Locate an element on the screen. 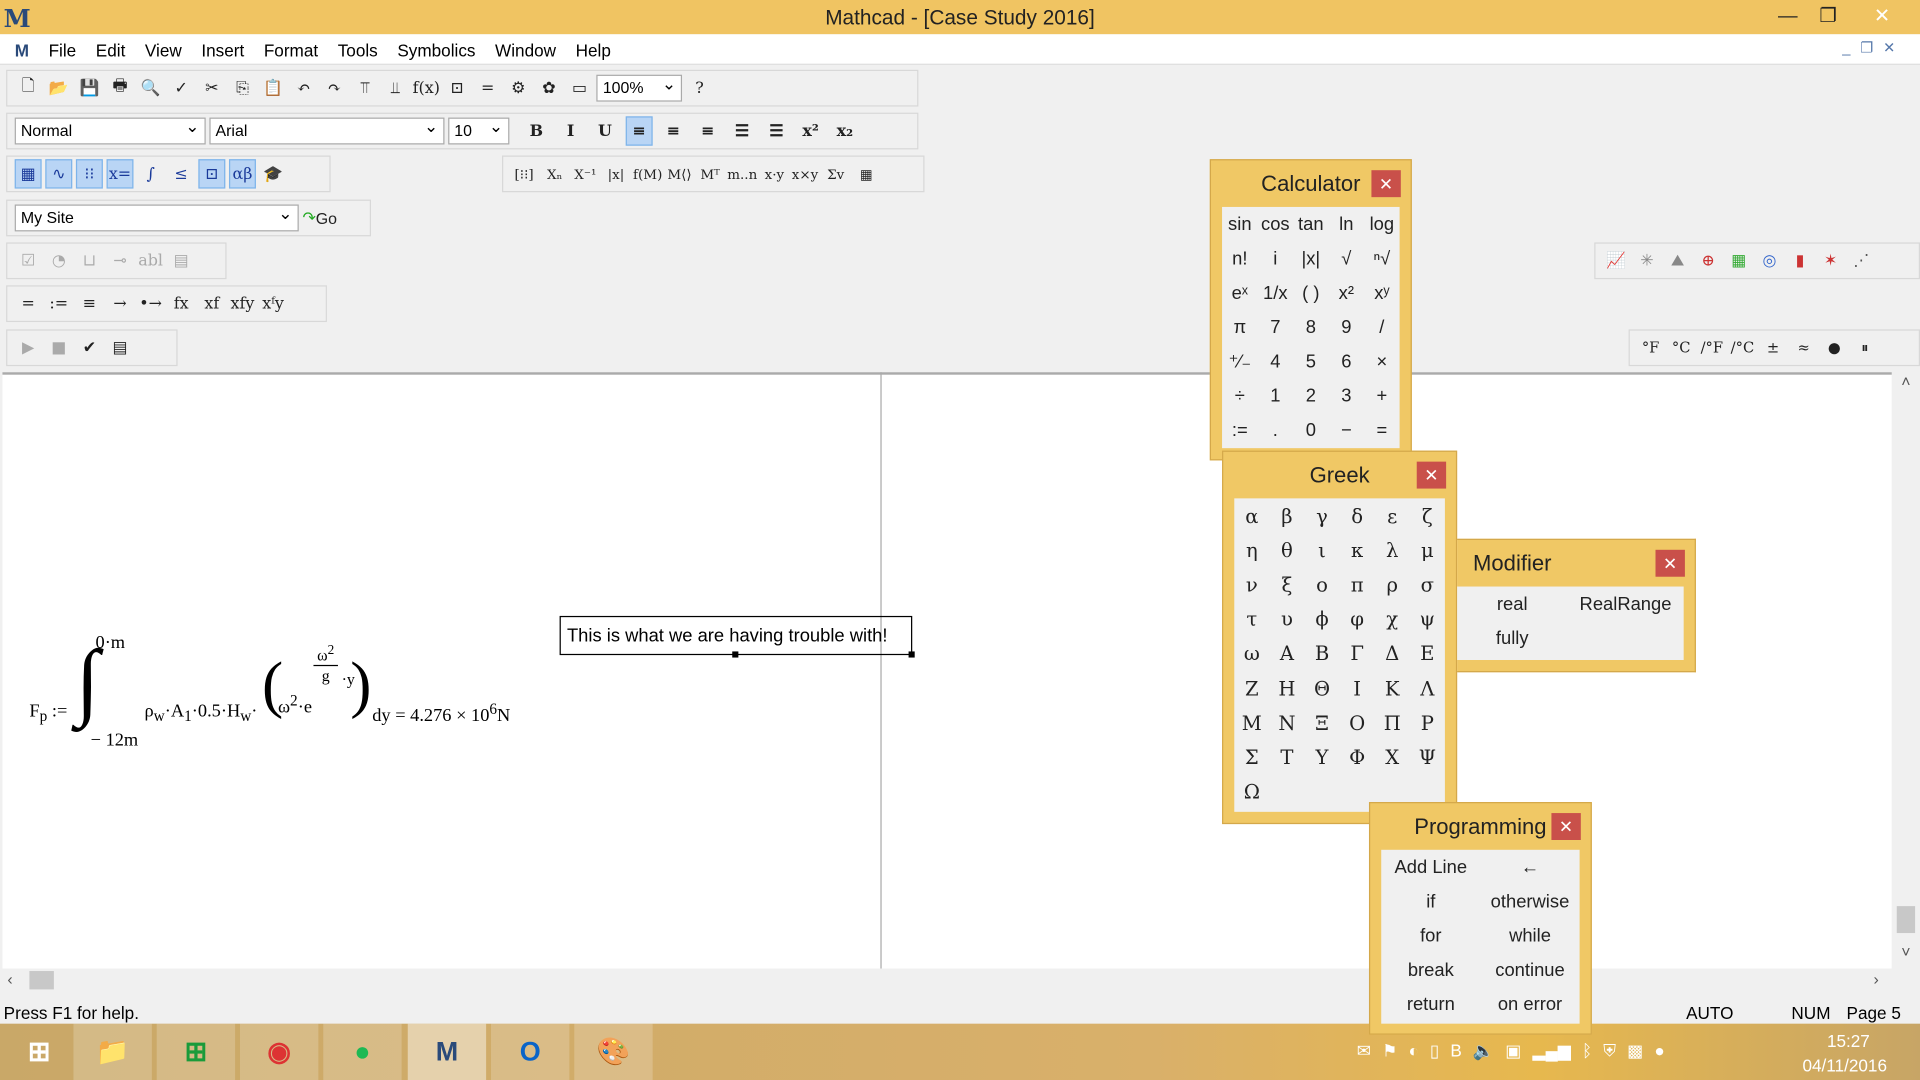 Image resolution: width=1920 pixels, height=1080 pixels. control-5-icon: ▤ is located at coordinates (181, 260).